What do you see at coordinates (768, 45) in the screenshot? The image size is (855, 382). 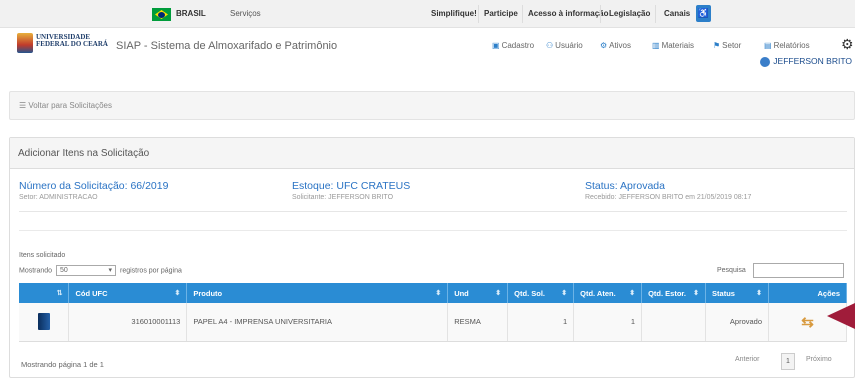 I see `relatorios-icon: ▤` at bounding box center [768, 45].